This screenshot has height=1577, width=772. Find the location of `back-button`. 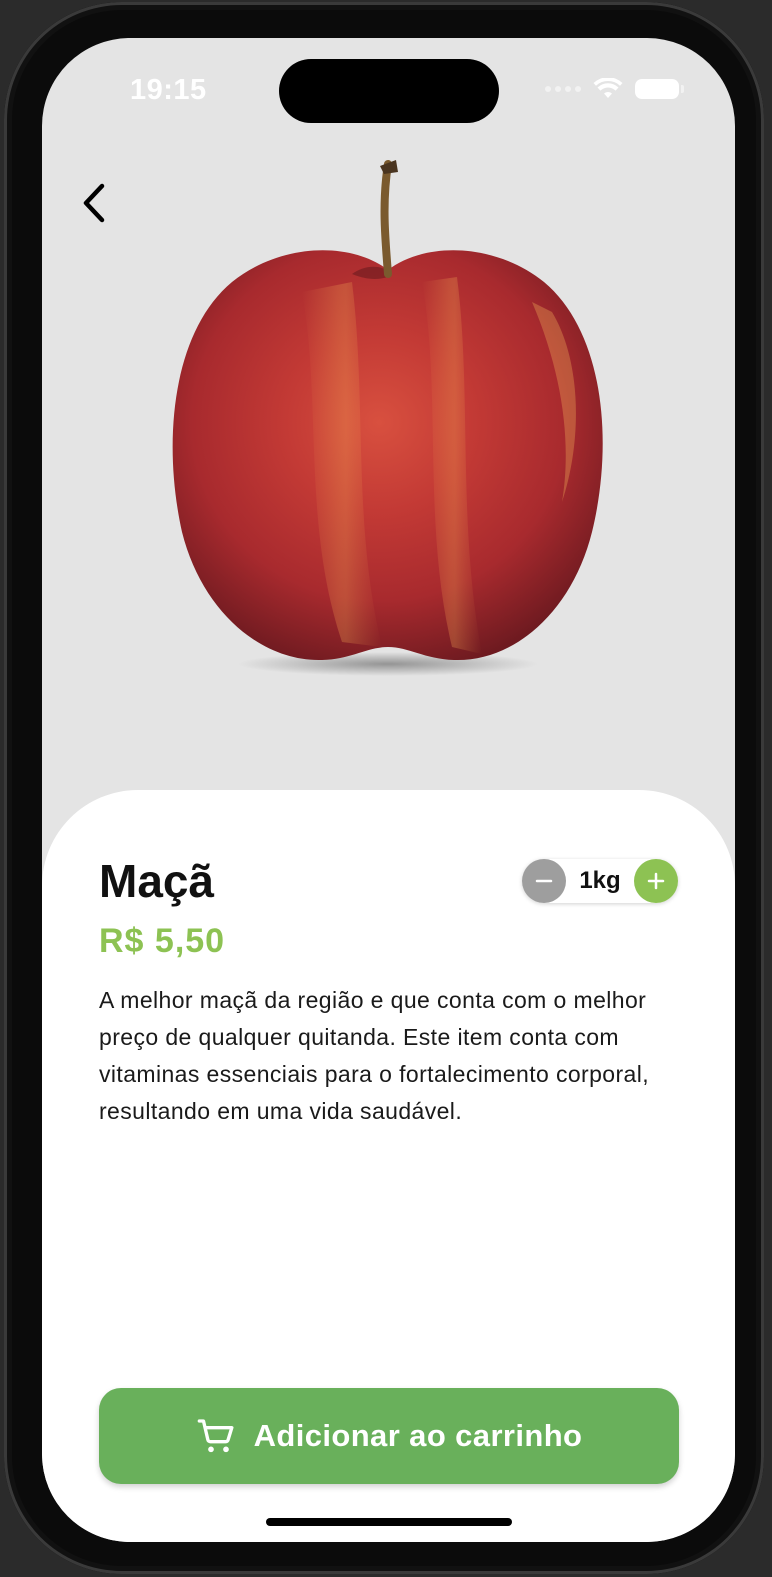

back-button is located at coordinates (94, 203).